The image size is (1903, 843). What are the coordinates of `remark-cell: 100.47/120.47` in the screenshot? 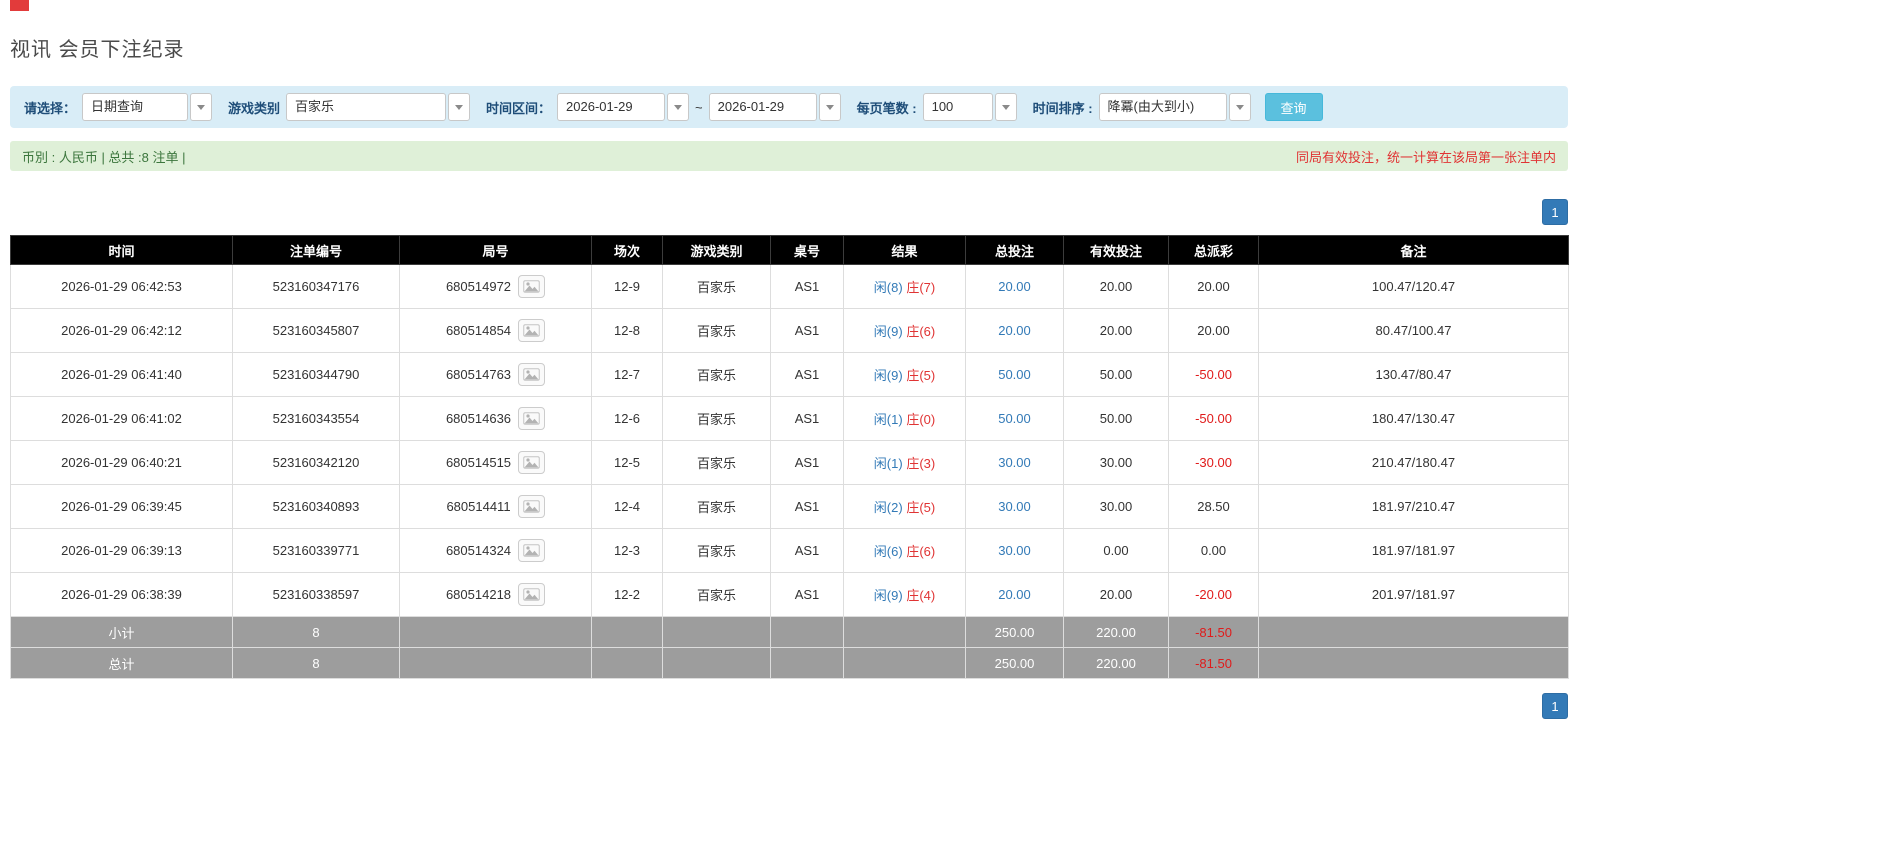 It's located at (1413, 286).